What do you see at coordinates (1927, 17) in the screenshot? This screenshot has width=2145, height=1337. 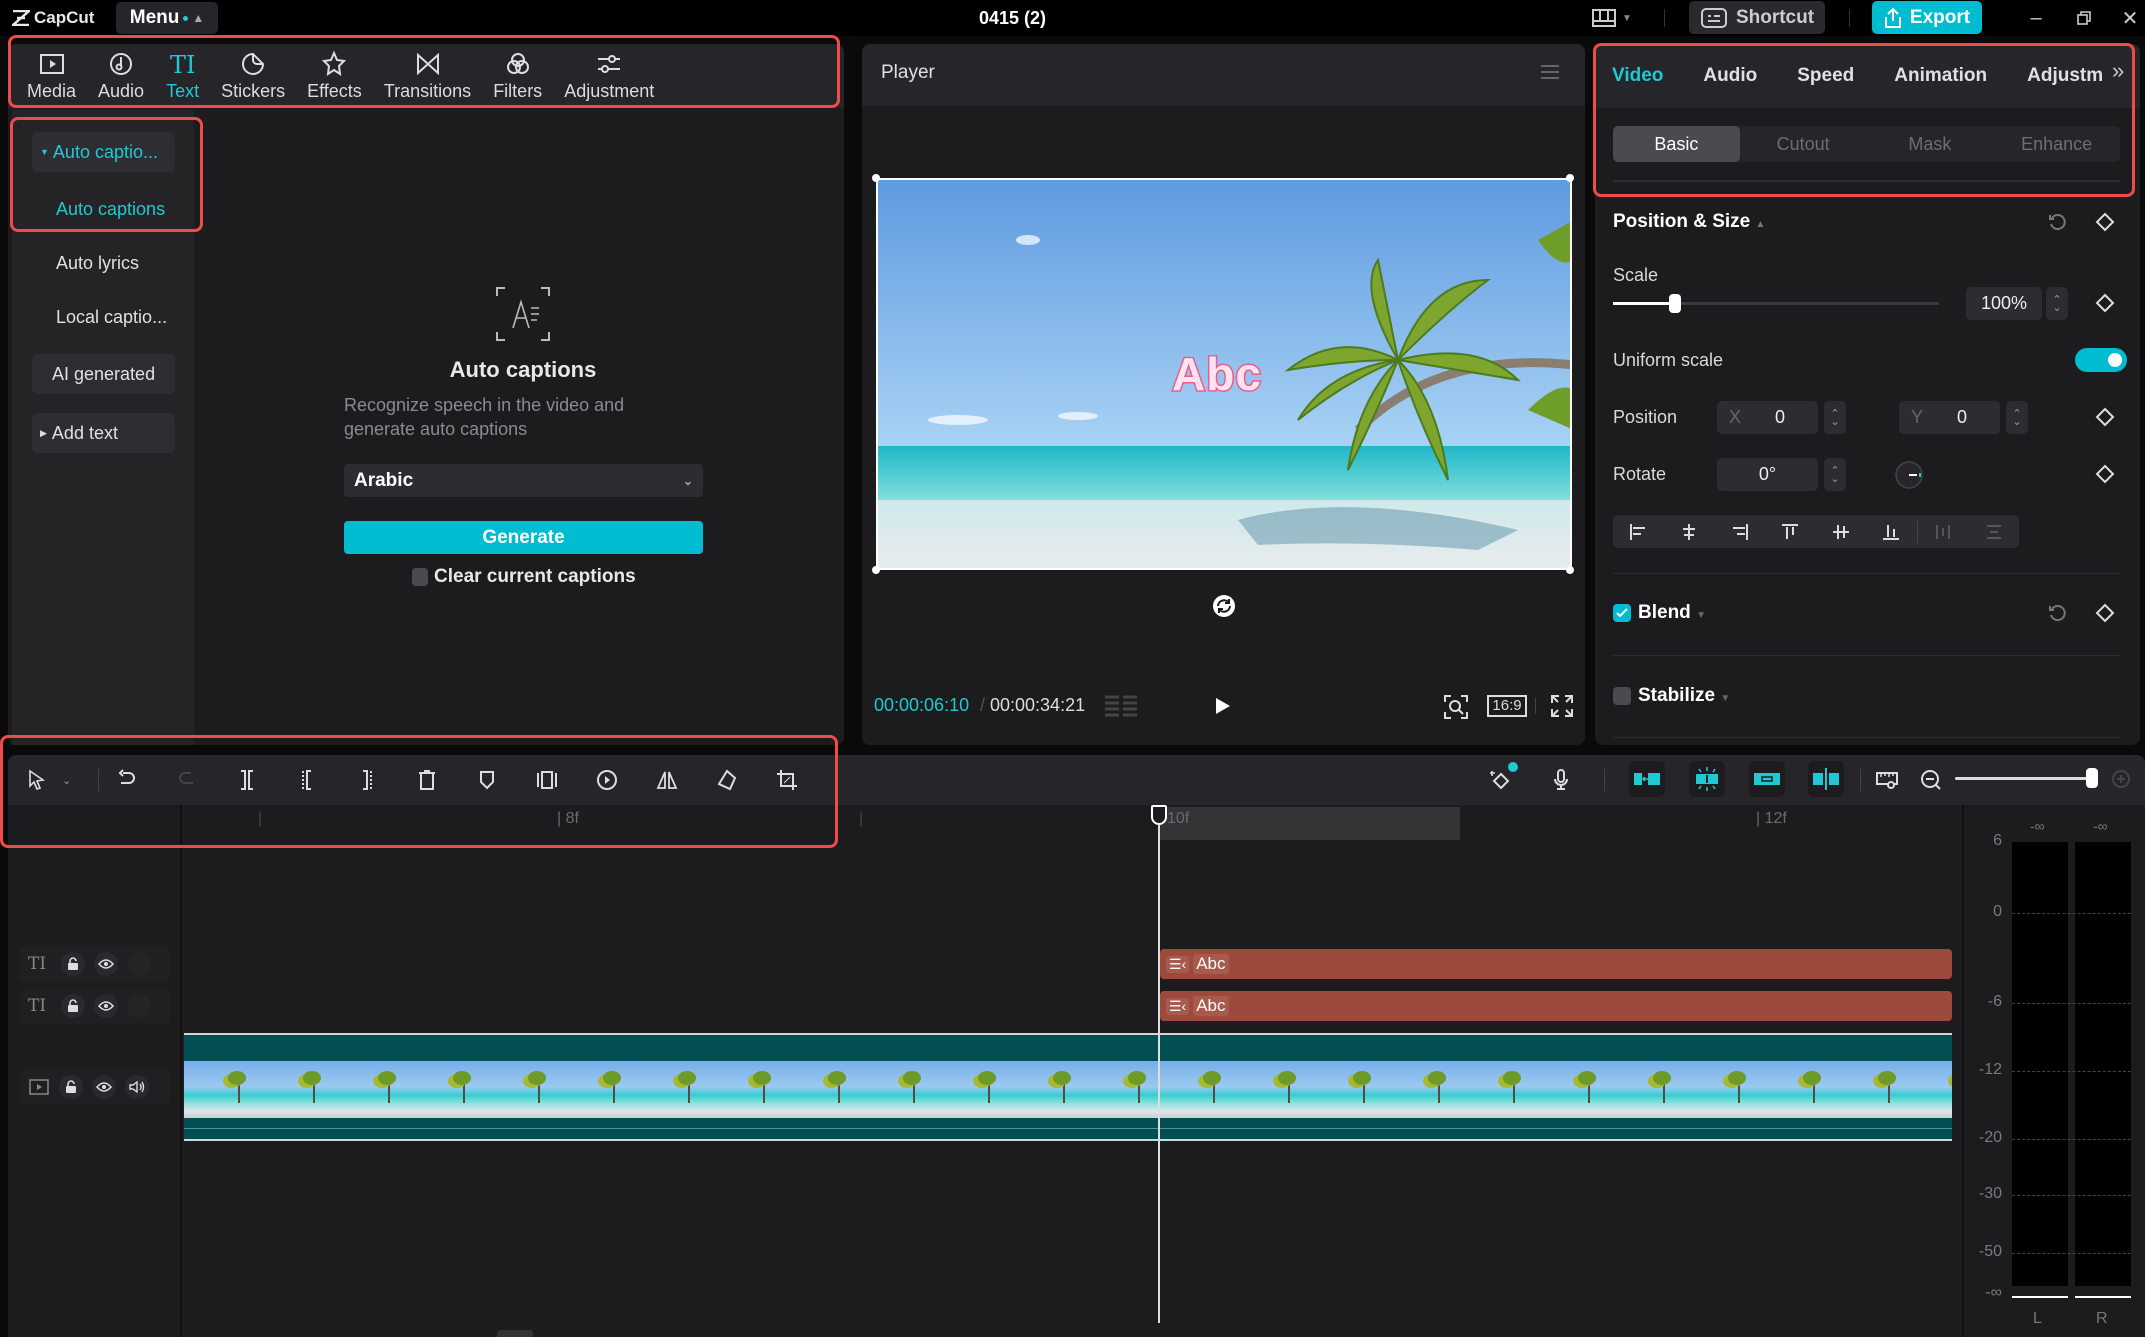 I see `export-button: Export` at bounding box center [1927, 17].